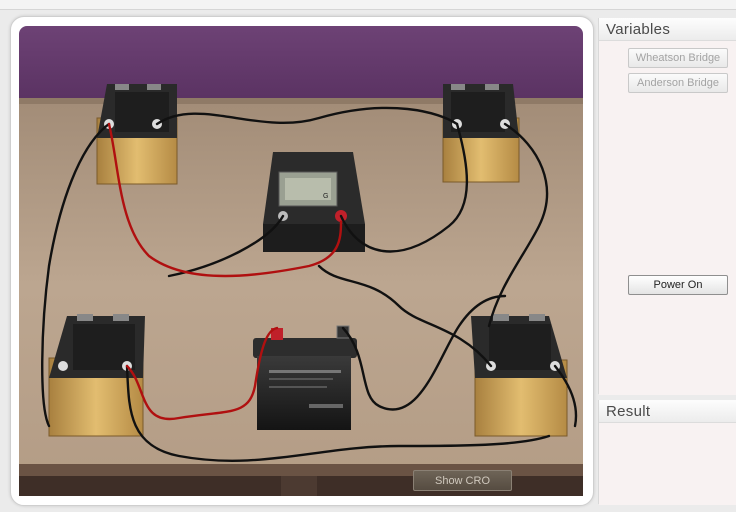 The width and height of the screenshot is (736, 512). What do you see at coordinates (325, 196) in the screenshot?
I see `galvanometer-label: G` at bounding box center [325, 196].